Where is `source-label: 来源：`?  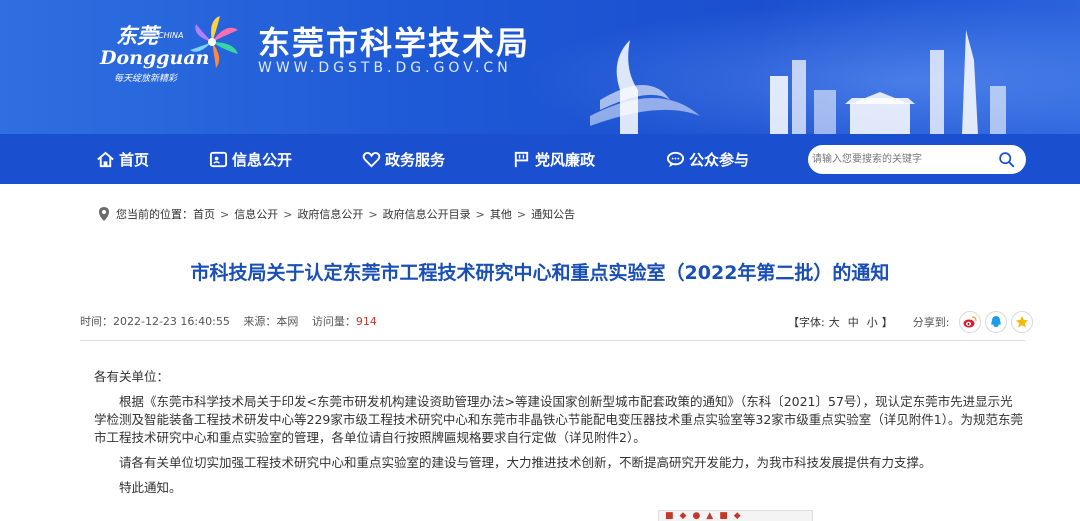 source-label: 来源： is located at coordinates (260, 321).